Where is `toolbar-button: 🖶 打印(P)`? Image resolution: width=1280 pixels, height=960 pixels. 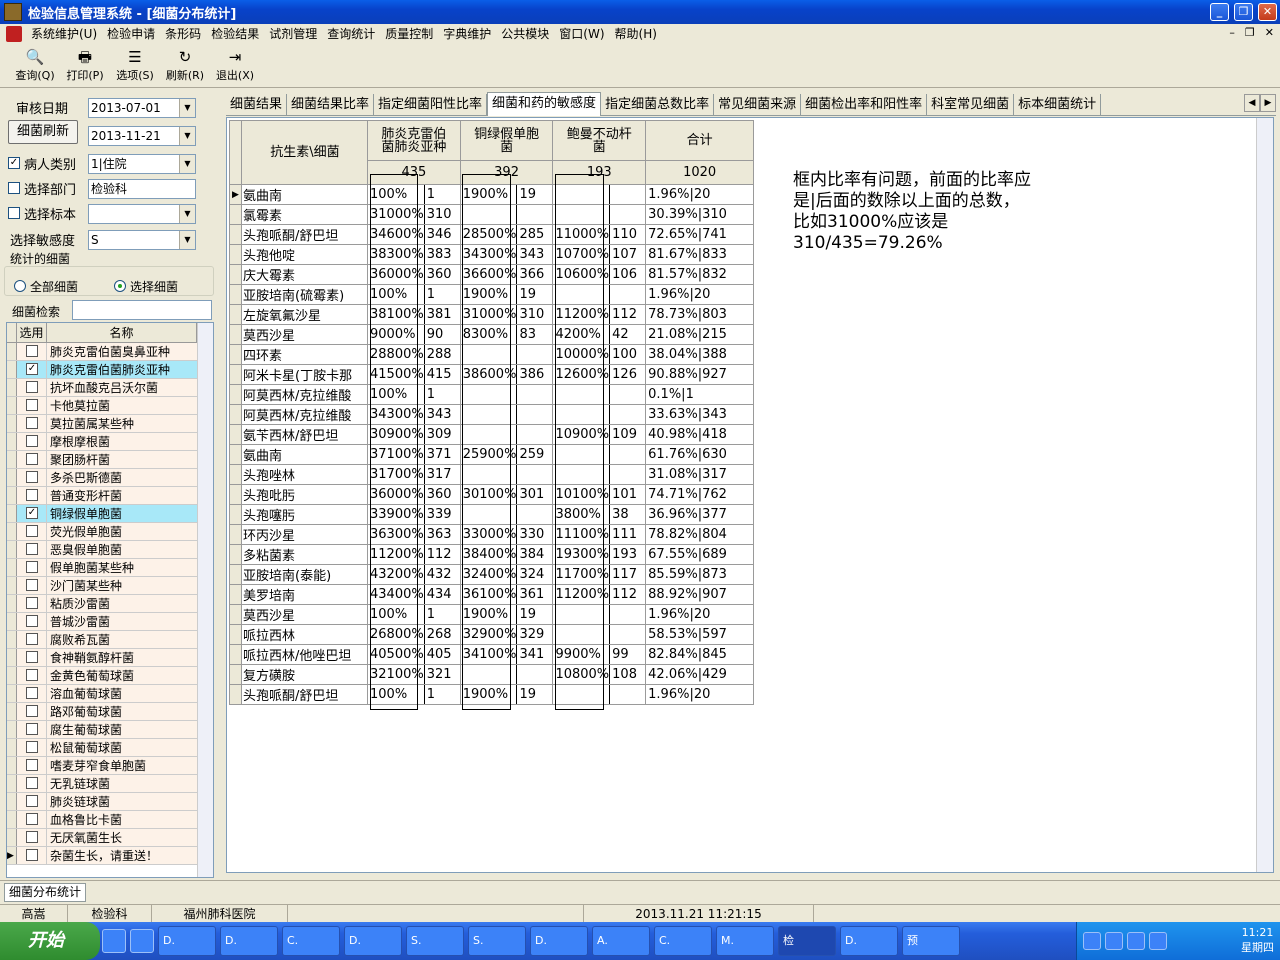 toolbar-button: 🖶 打印(P) is located at coordinates (85, 66).